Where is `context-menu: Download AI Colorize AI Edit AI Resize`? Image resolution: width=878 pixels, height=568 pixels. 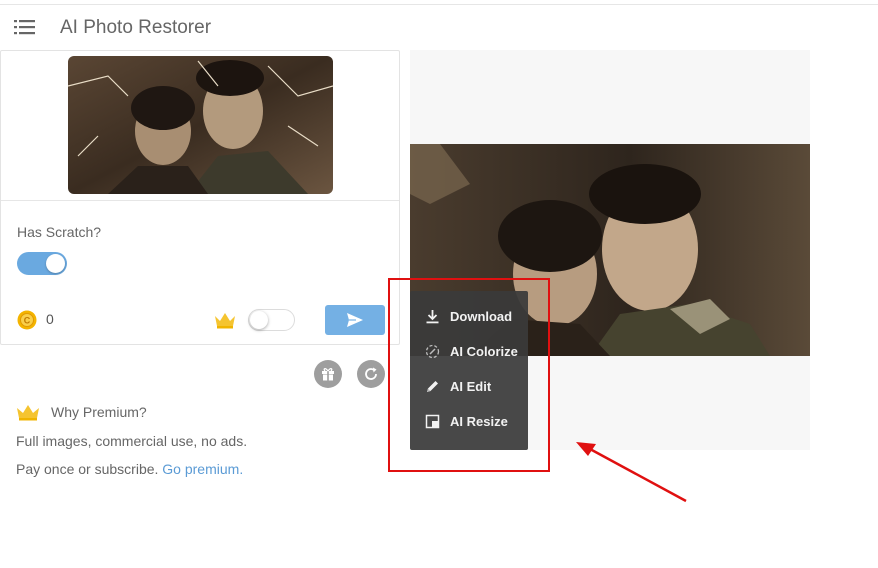
context-menu: Download AI Colorize AI Edit AI Resize is located at coordinates (469, 370).